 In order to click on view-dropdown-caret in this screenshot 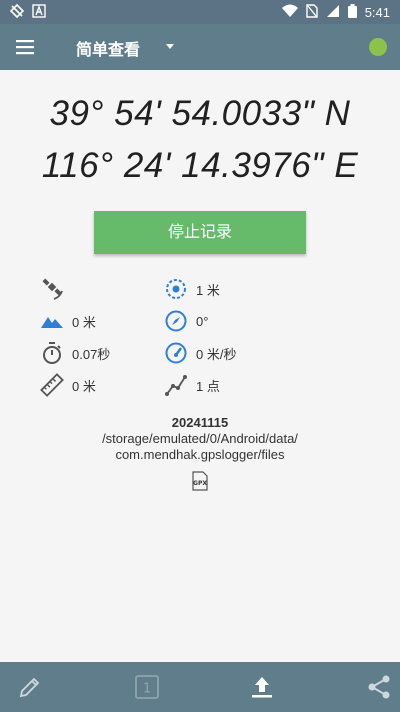, I will do `click(170, 48)`.